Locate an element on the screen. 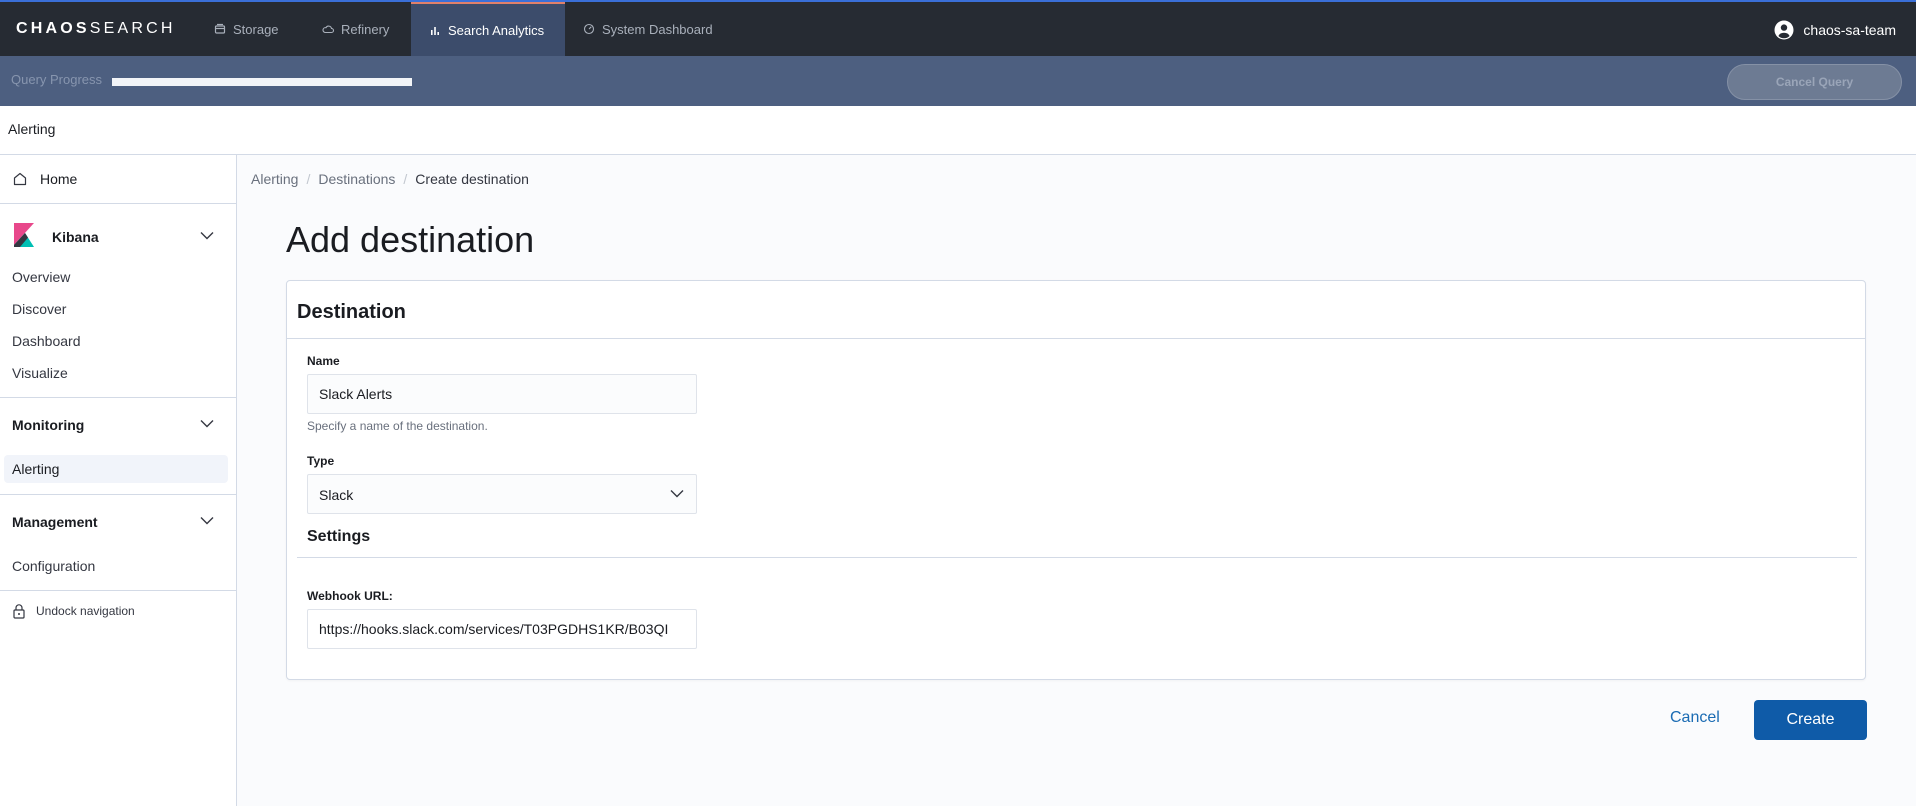  panel-divider is located at coordinates (1076, 338).